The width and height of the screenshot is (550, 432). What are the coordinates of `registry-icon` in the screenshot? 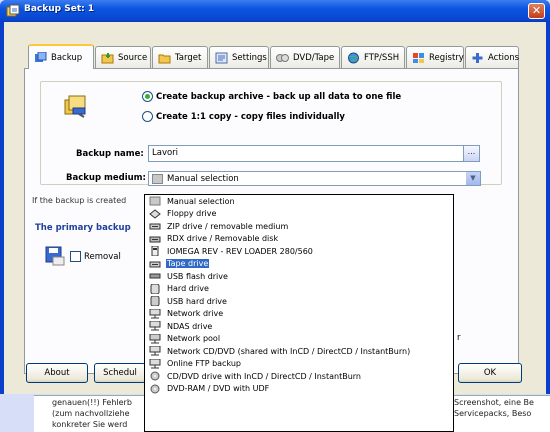 It's located at (418, 57).